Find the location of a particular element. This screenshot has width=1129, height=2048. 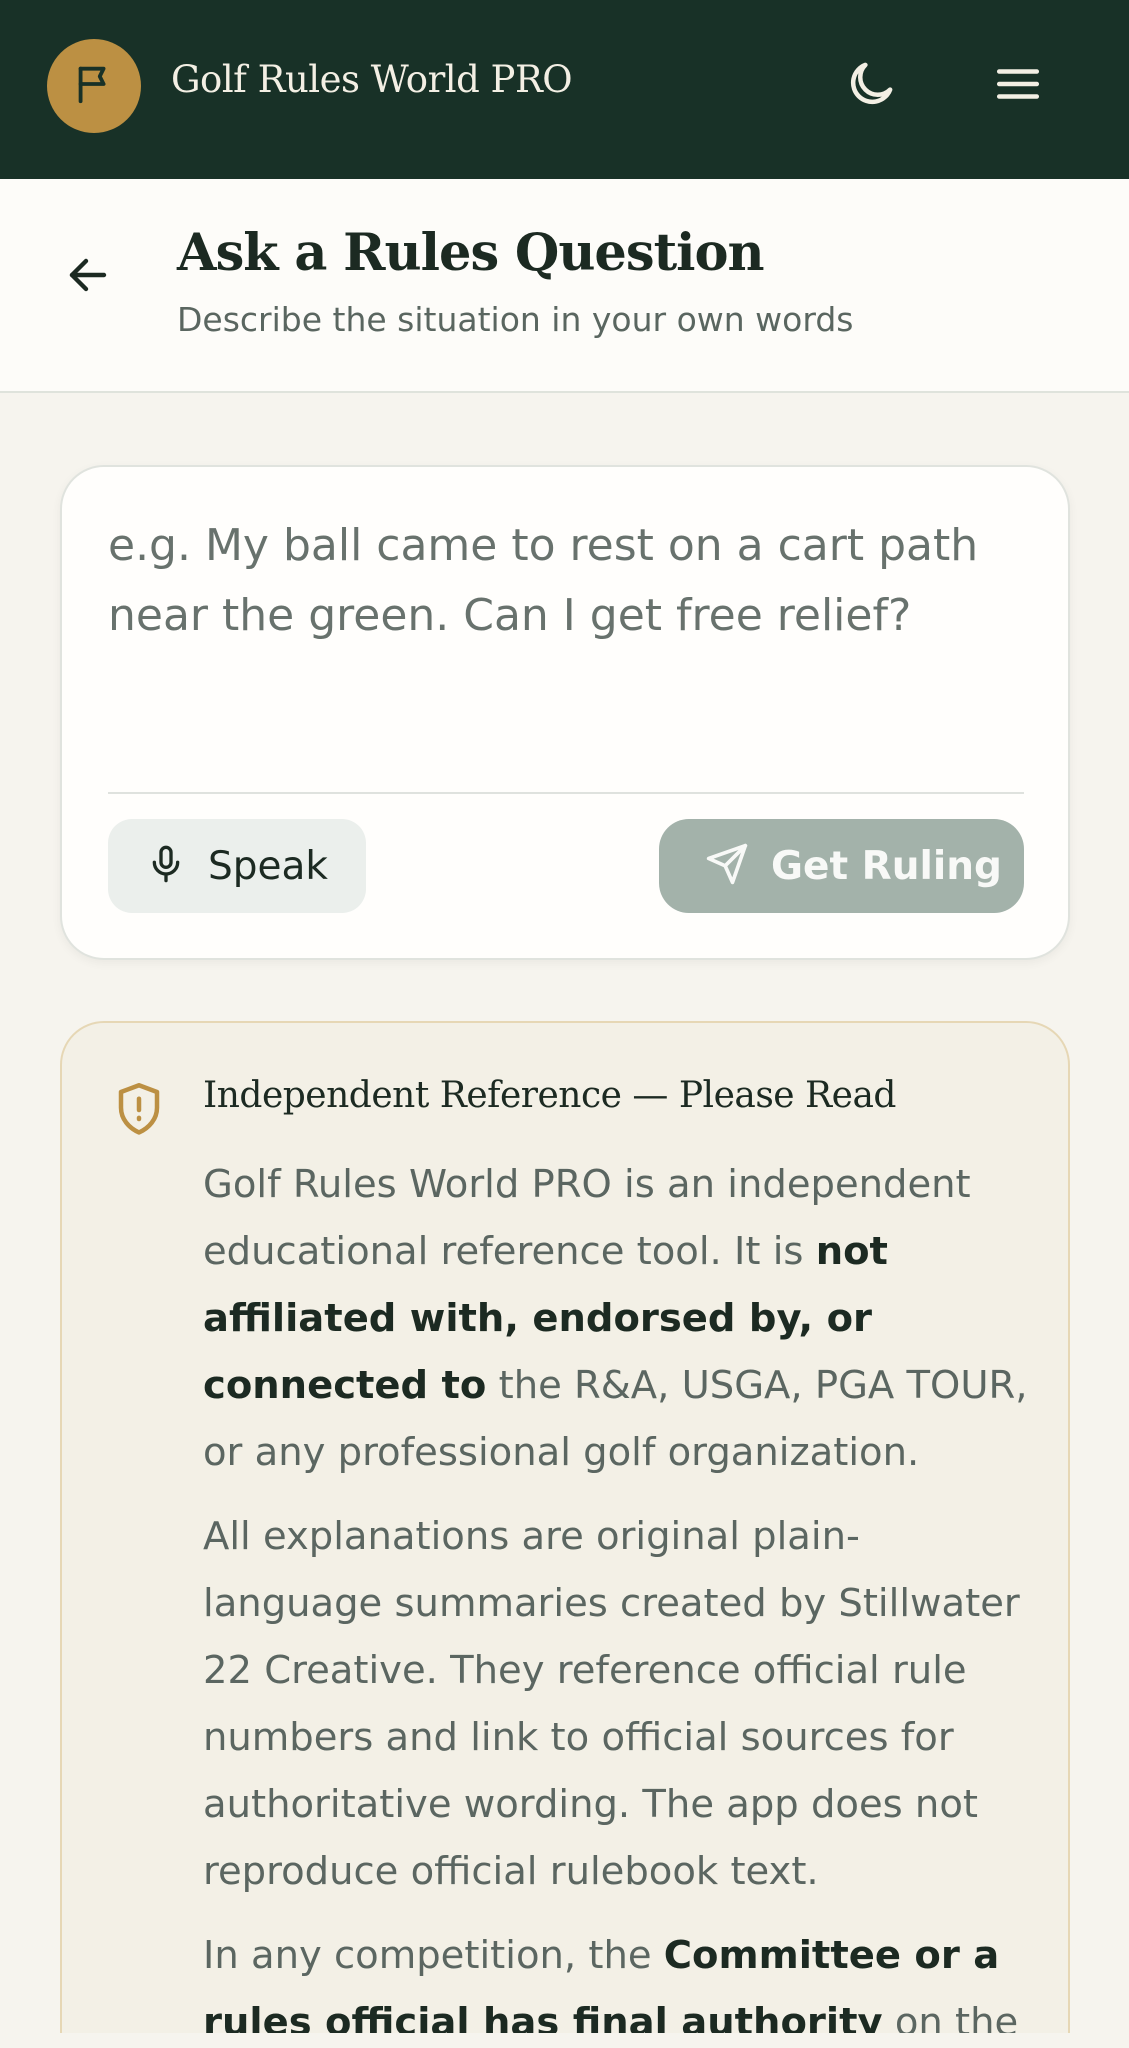

disclaimer-title: Independent Reference — Please Read is located at coordinates (549, 1095).